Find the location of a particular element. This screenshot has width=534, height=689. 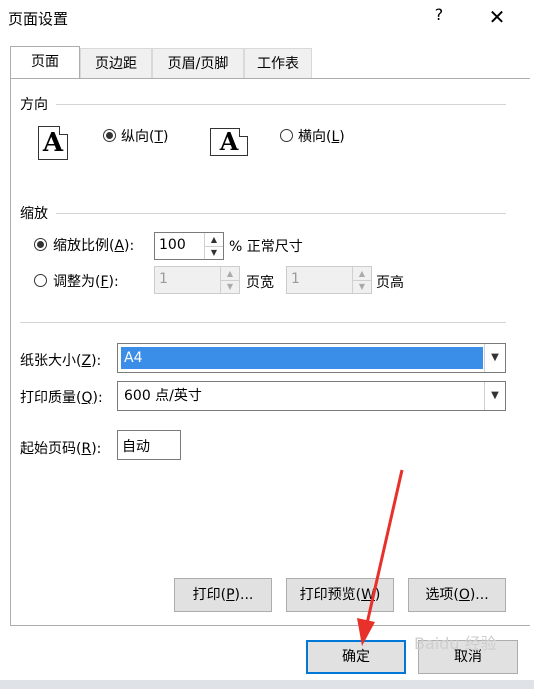

tab-strip: 页面 页边距 页眉/页脚 工作表 is located at coordinates (270, 62).